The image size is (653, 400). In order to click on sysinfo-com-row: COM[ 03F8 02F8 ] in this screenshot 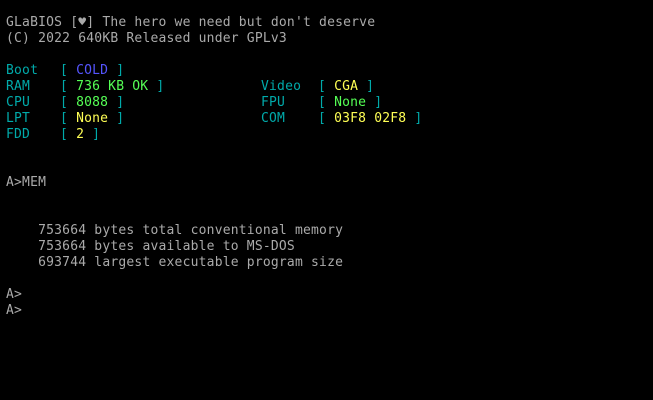, I will do `click(342, 118)`.